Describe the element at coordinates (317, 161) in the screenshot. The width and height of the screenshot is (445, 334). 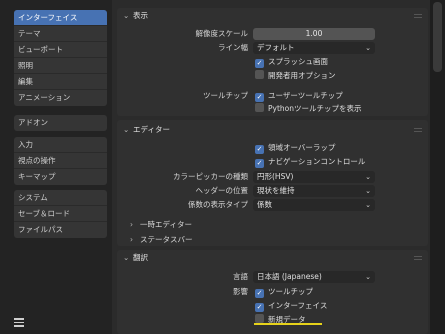
I see `navigation-controls-label: ナビゲーションコントロール` at that location.